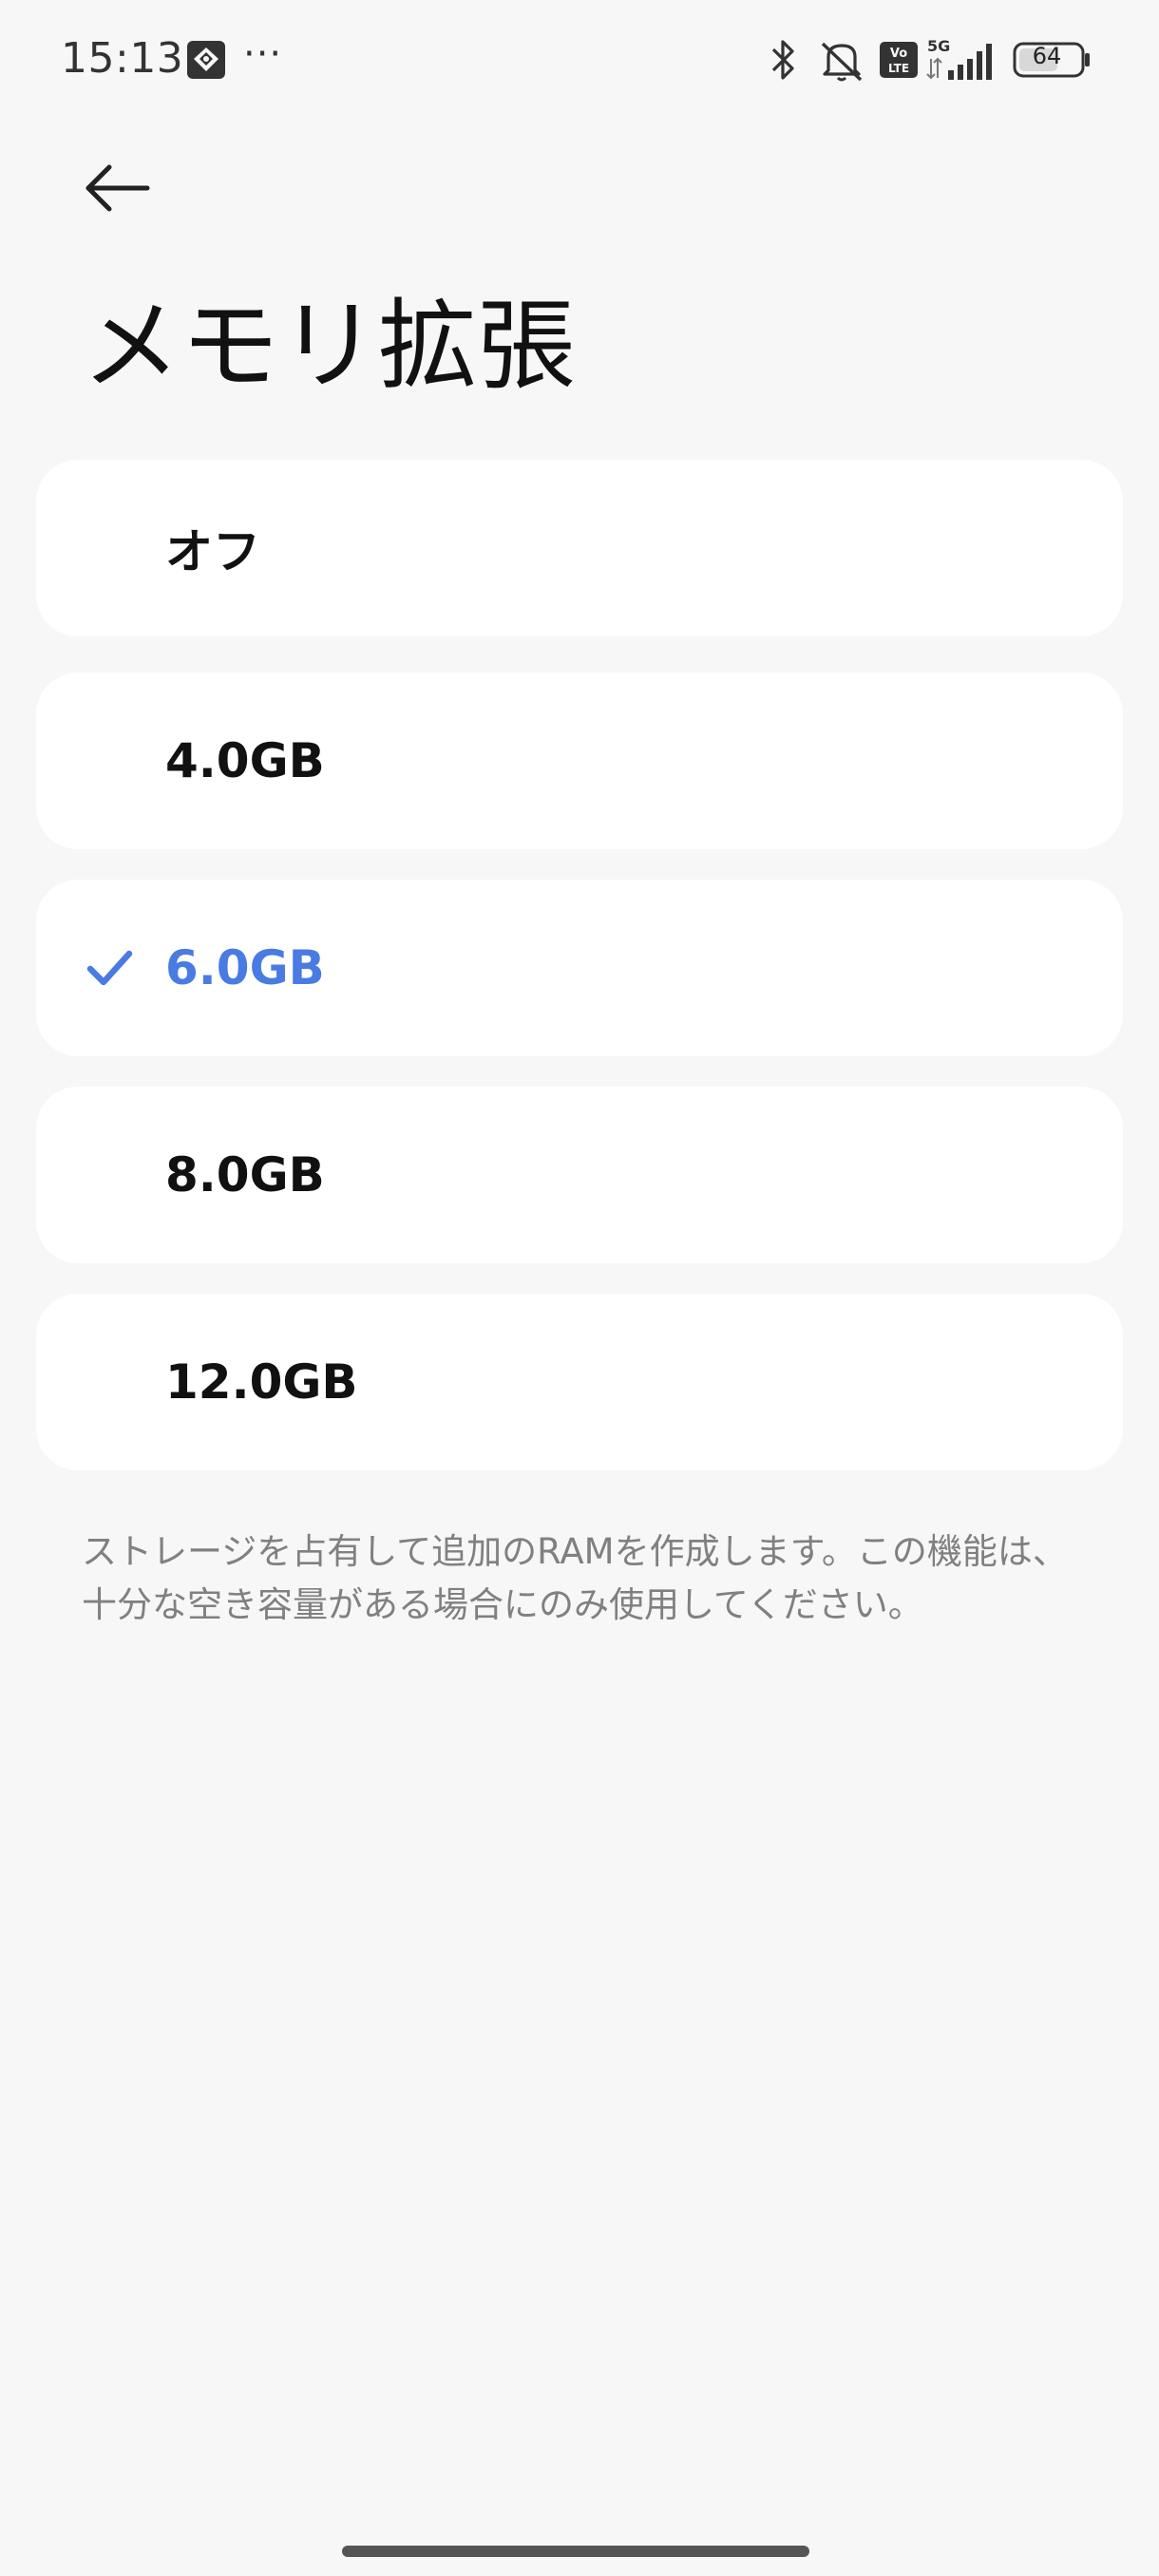  Describe the element at coordinates (959, 58) in the screenshot. I see `signal-5g-icon: 5G` at that location.